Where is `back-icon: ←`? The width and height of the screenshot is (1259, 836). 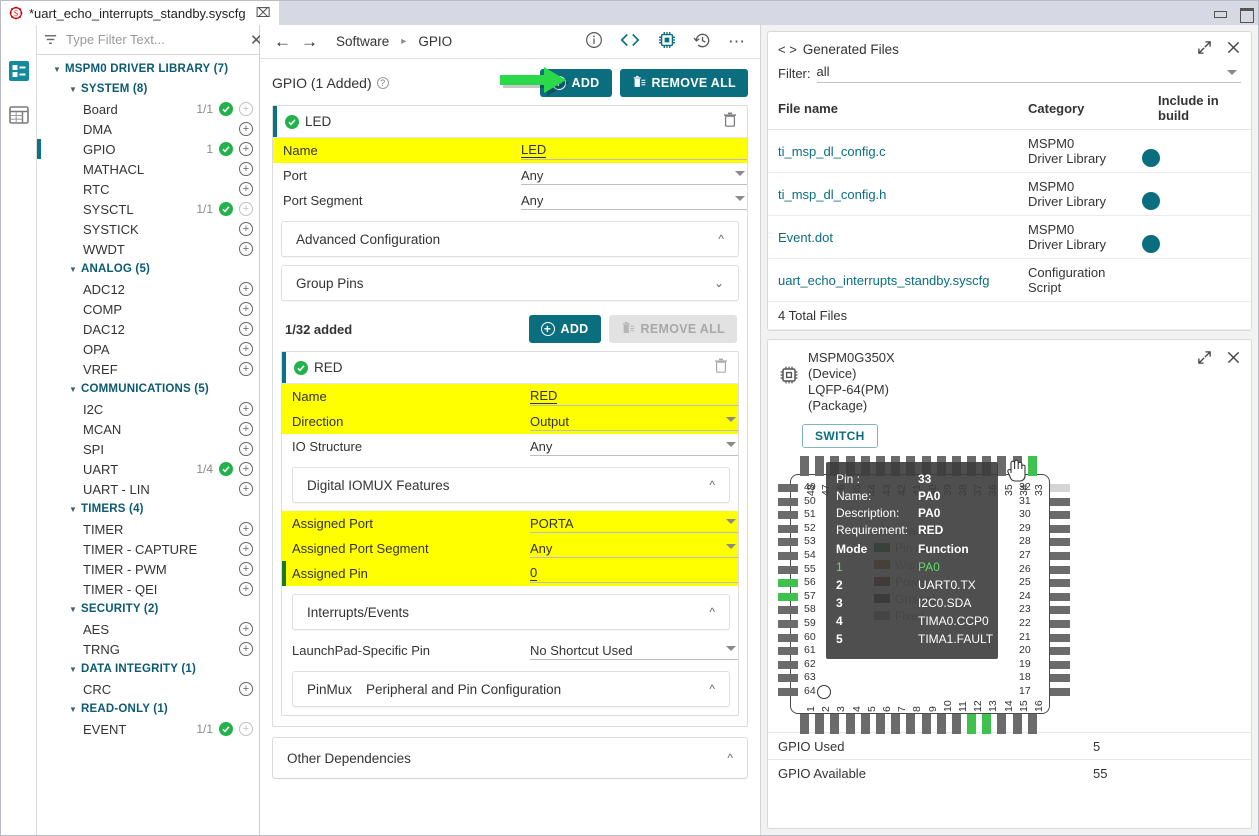 back-icon: ← is located at coordinates (282, 41).